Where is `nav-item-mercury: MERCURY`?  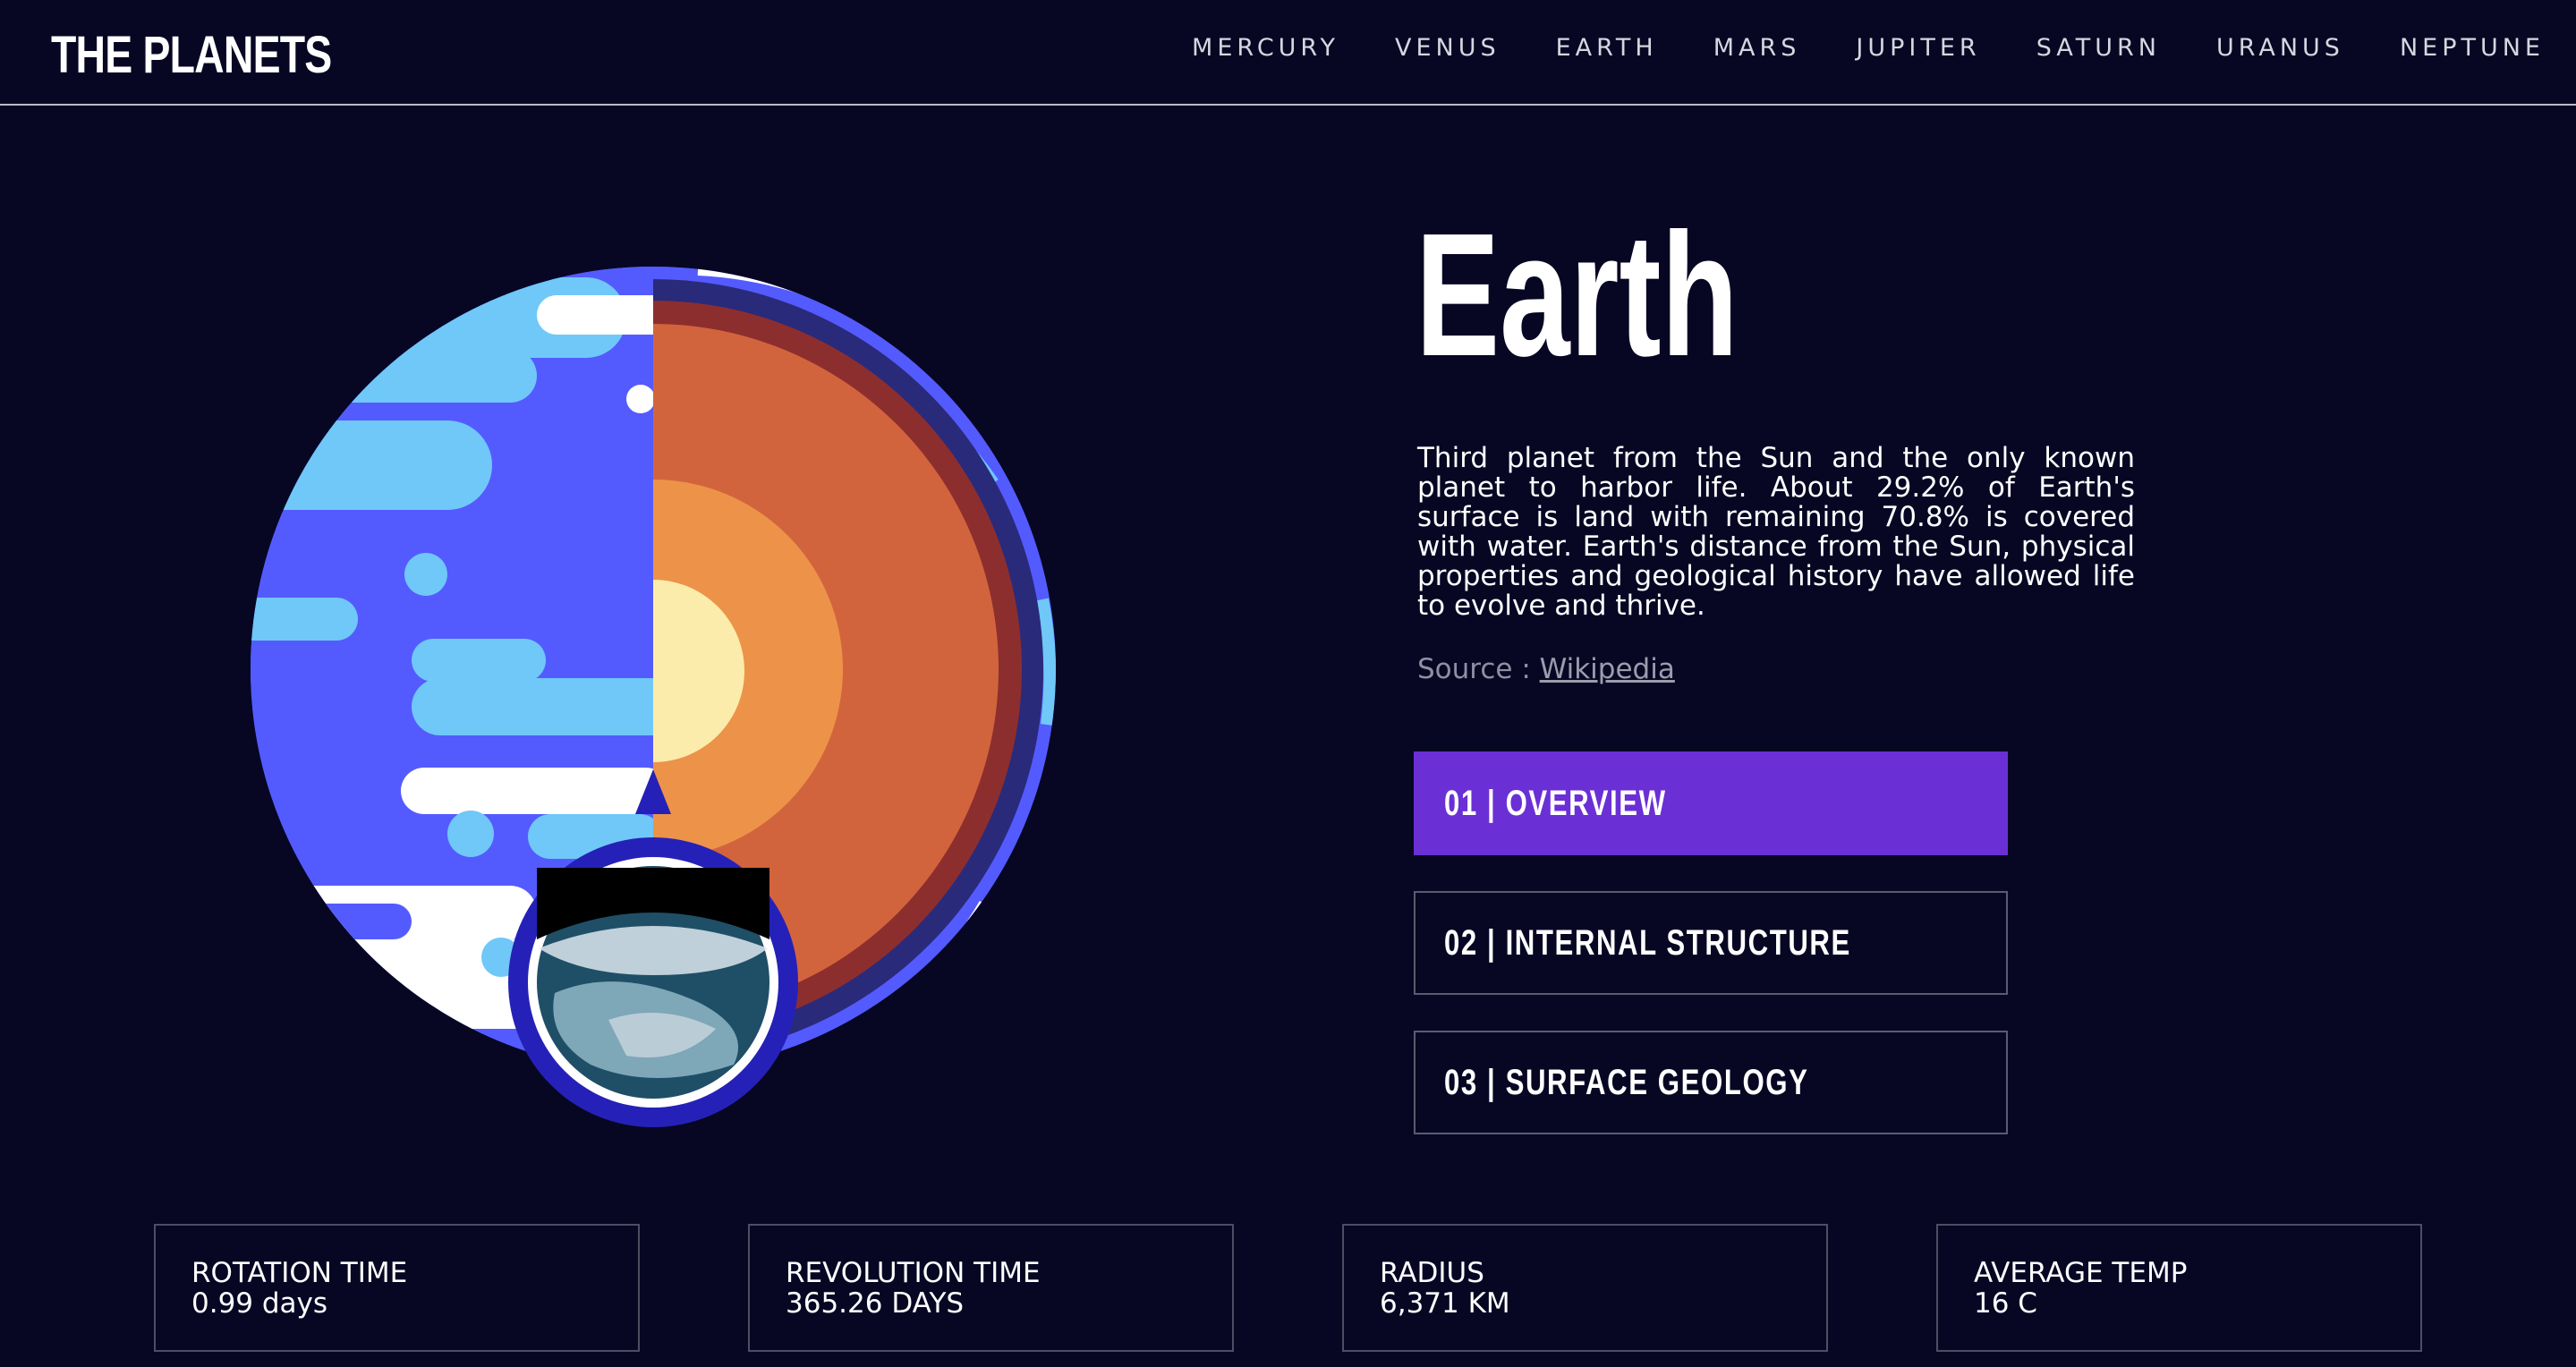
nav-item-mercury: MERCURY is located at coordinates (1265, 48).